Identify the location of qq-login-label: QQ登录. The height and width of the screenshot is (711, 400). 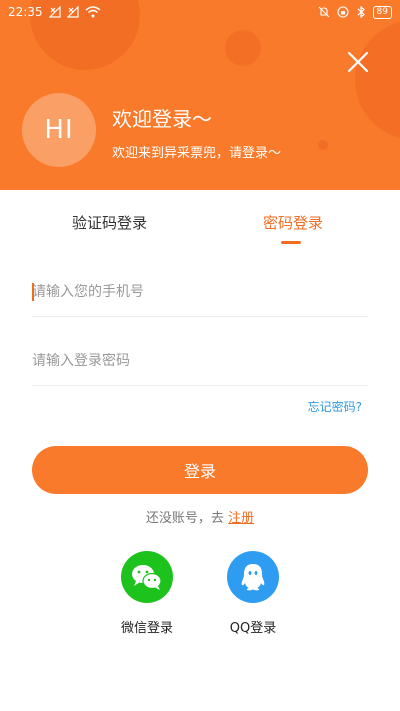
(253, 628).